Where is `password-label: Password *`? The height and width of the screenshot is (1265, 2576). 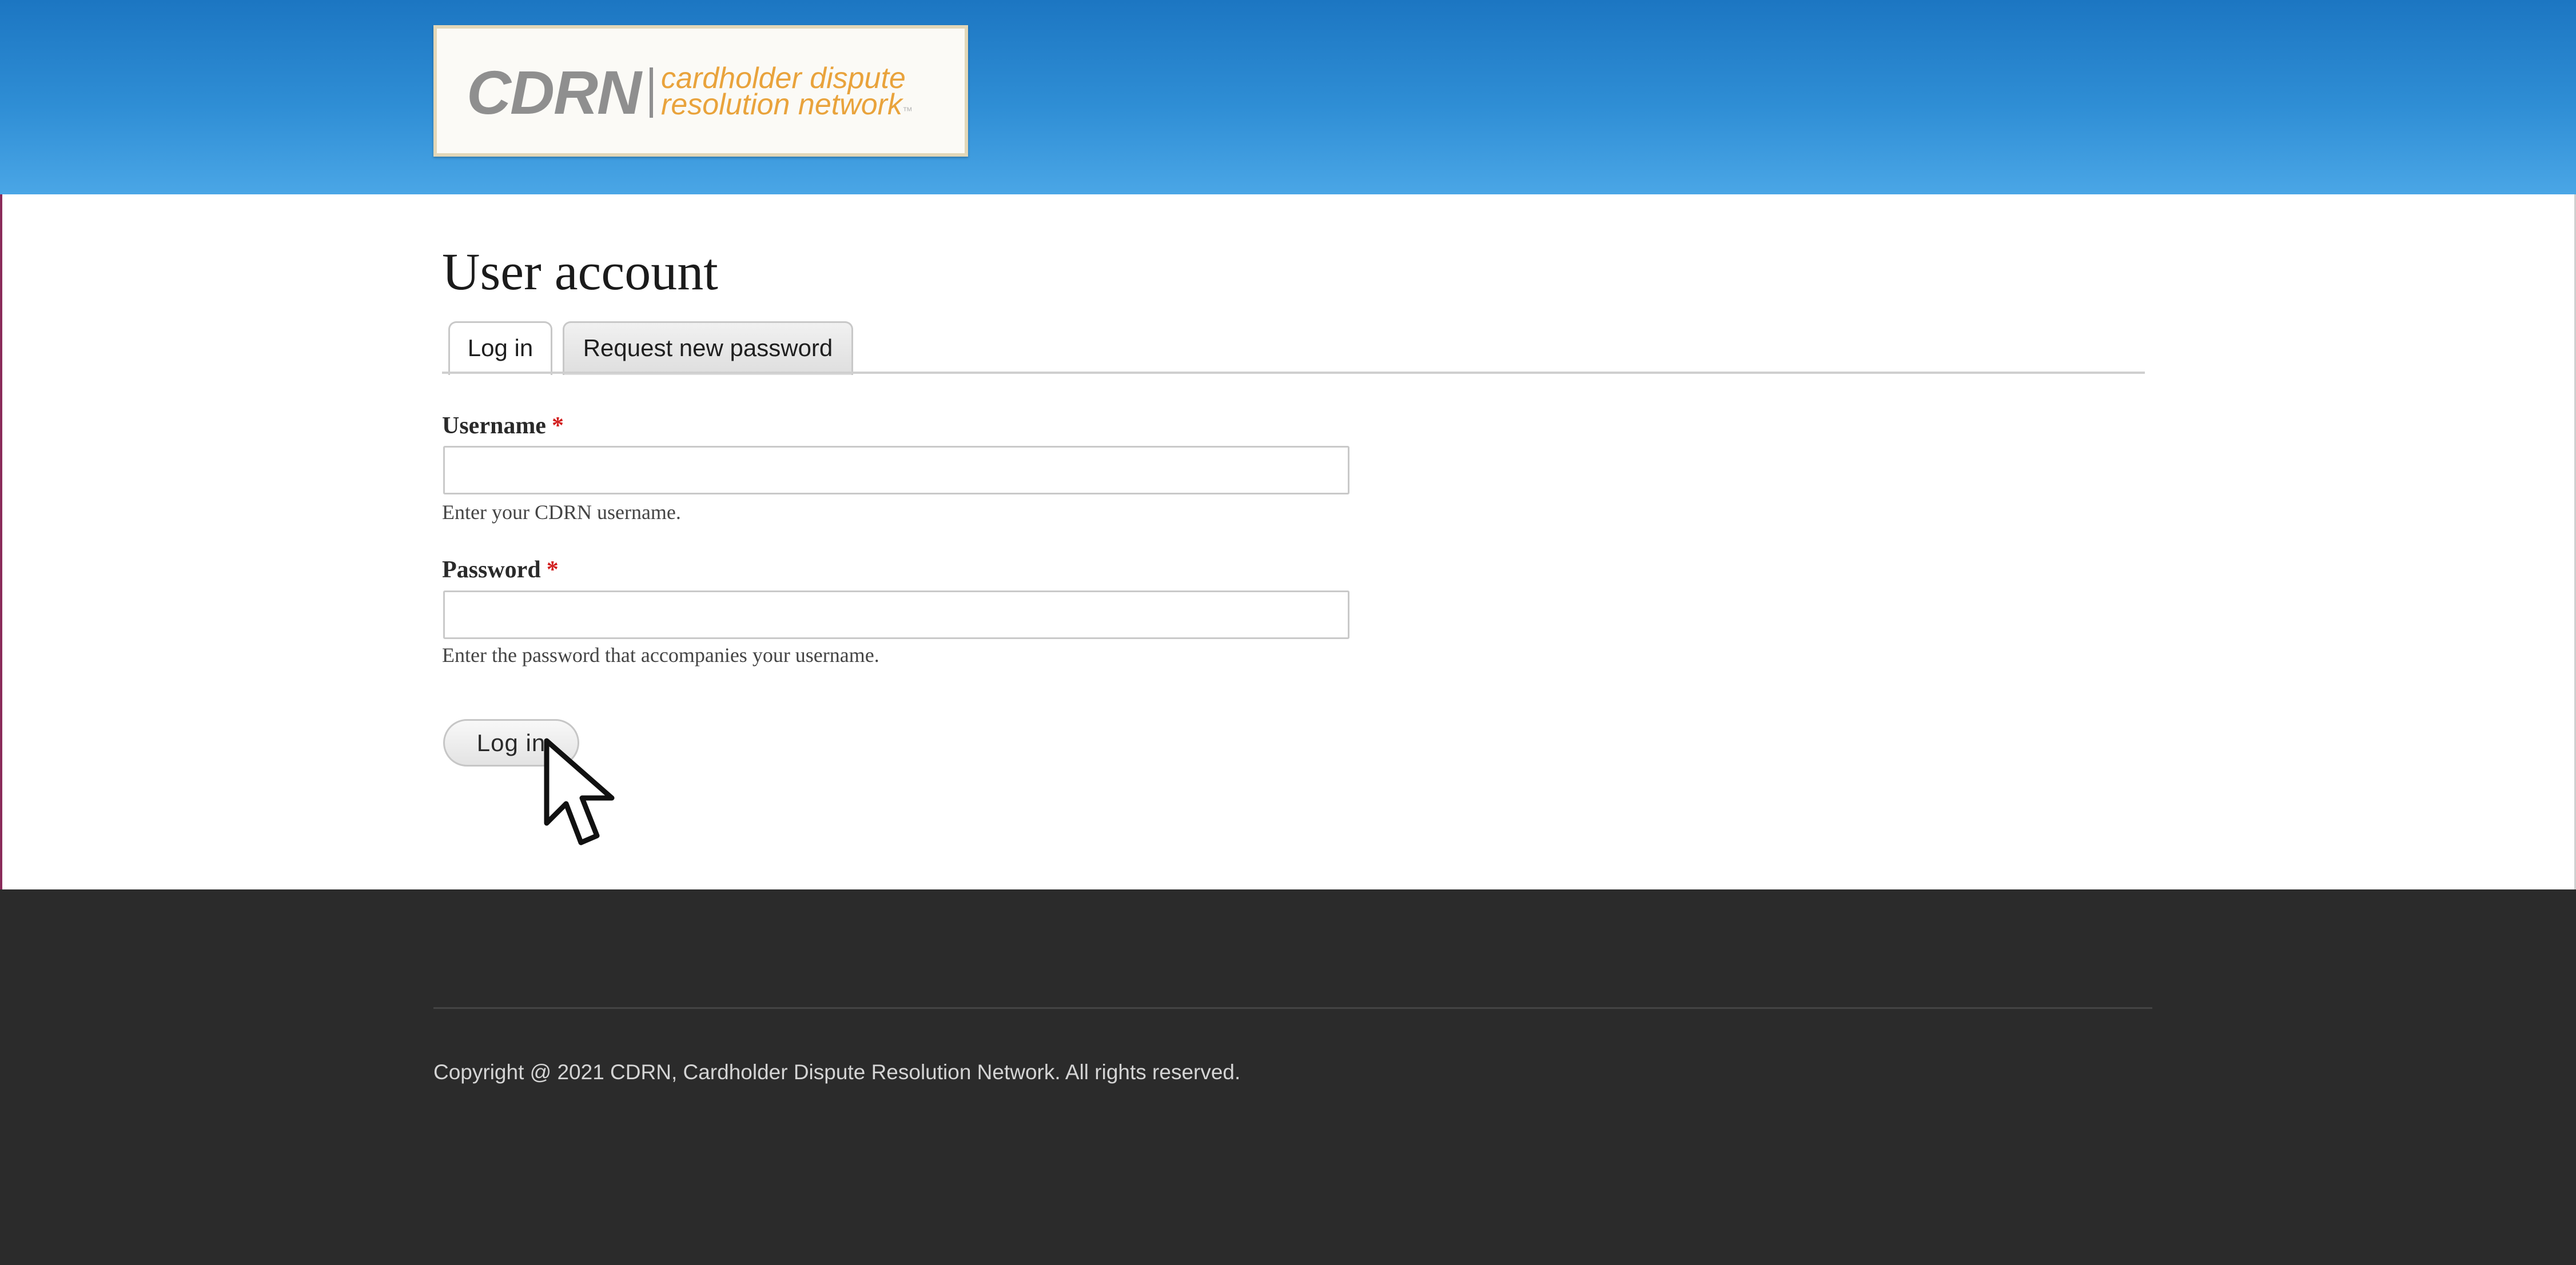
password-label: Password * is located at coordinates (500, 570).